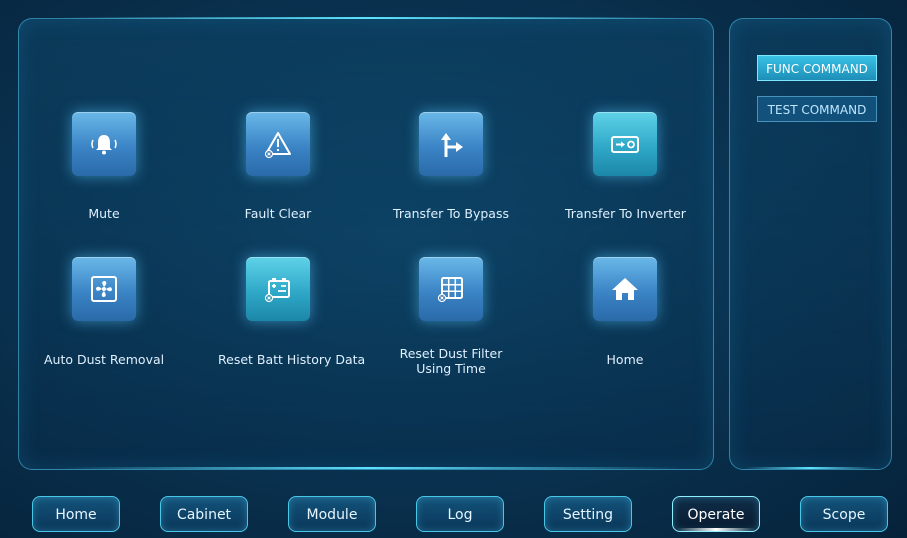 The height and width of the screenshot is (538, 907). Describe the element at coordinates (460, 514) in the screenshot. I see `nav-log: Log` at that location.